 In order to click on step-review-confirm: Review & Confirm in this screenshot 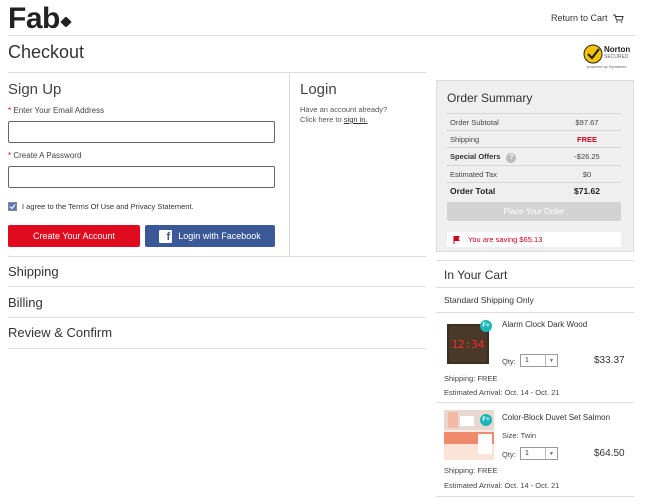, I will do `click(60, 332)`.